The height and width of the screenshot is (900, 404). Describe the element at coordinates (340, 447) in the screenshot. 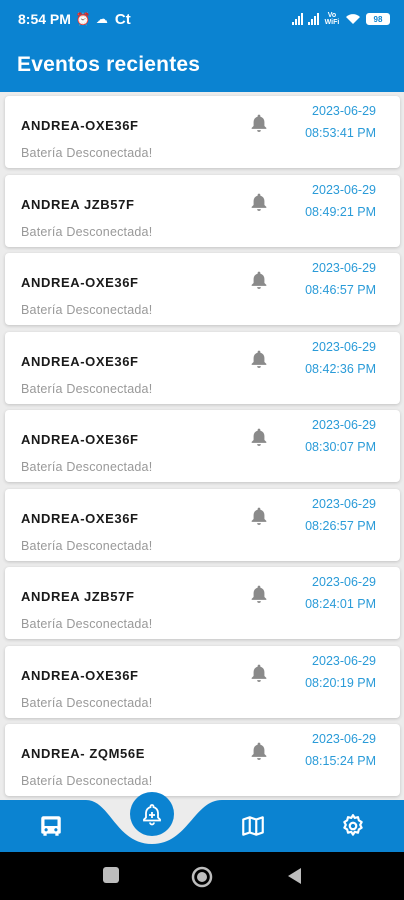

I see `event-time: 08:30:07 PM` at that location.